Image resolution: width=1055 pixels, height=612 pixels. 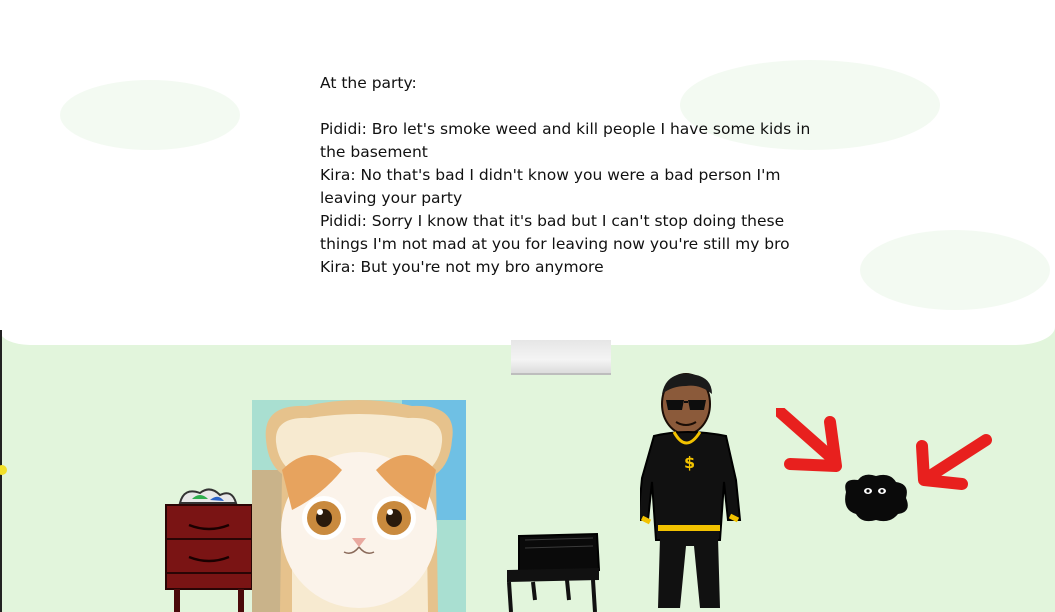 I want to click on photo-scrap, so click(x=561, y=357).